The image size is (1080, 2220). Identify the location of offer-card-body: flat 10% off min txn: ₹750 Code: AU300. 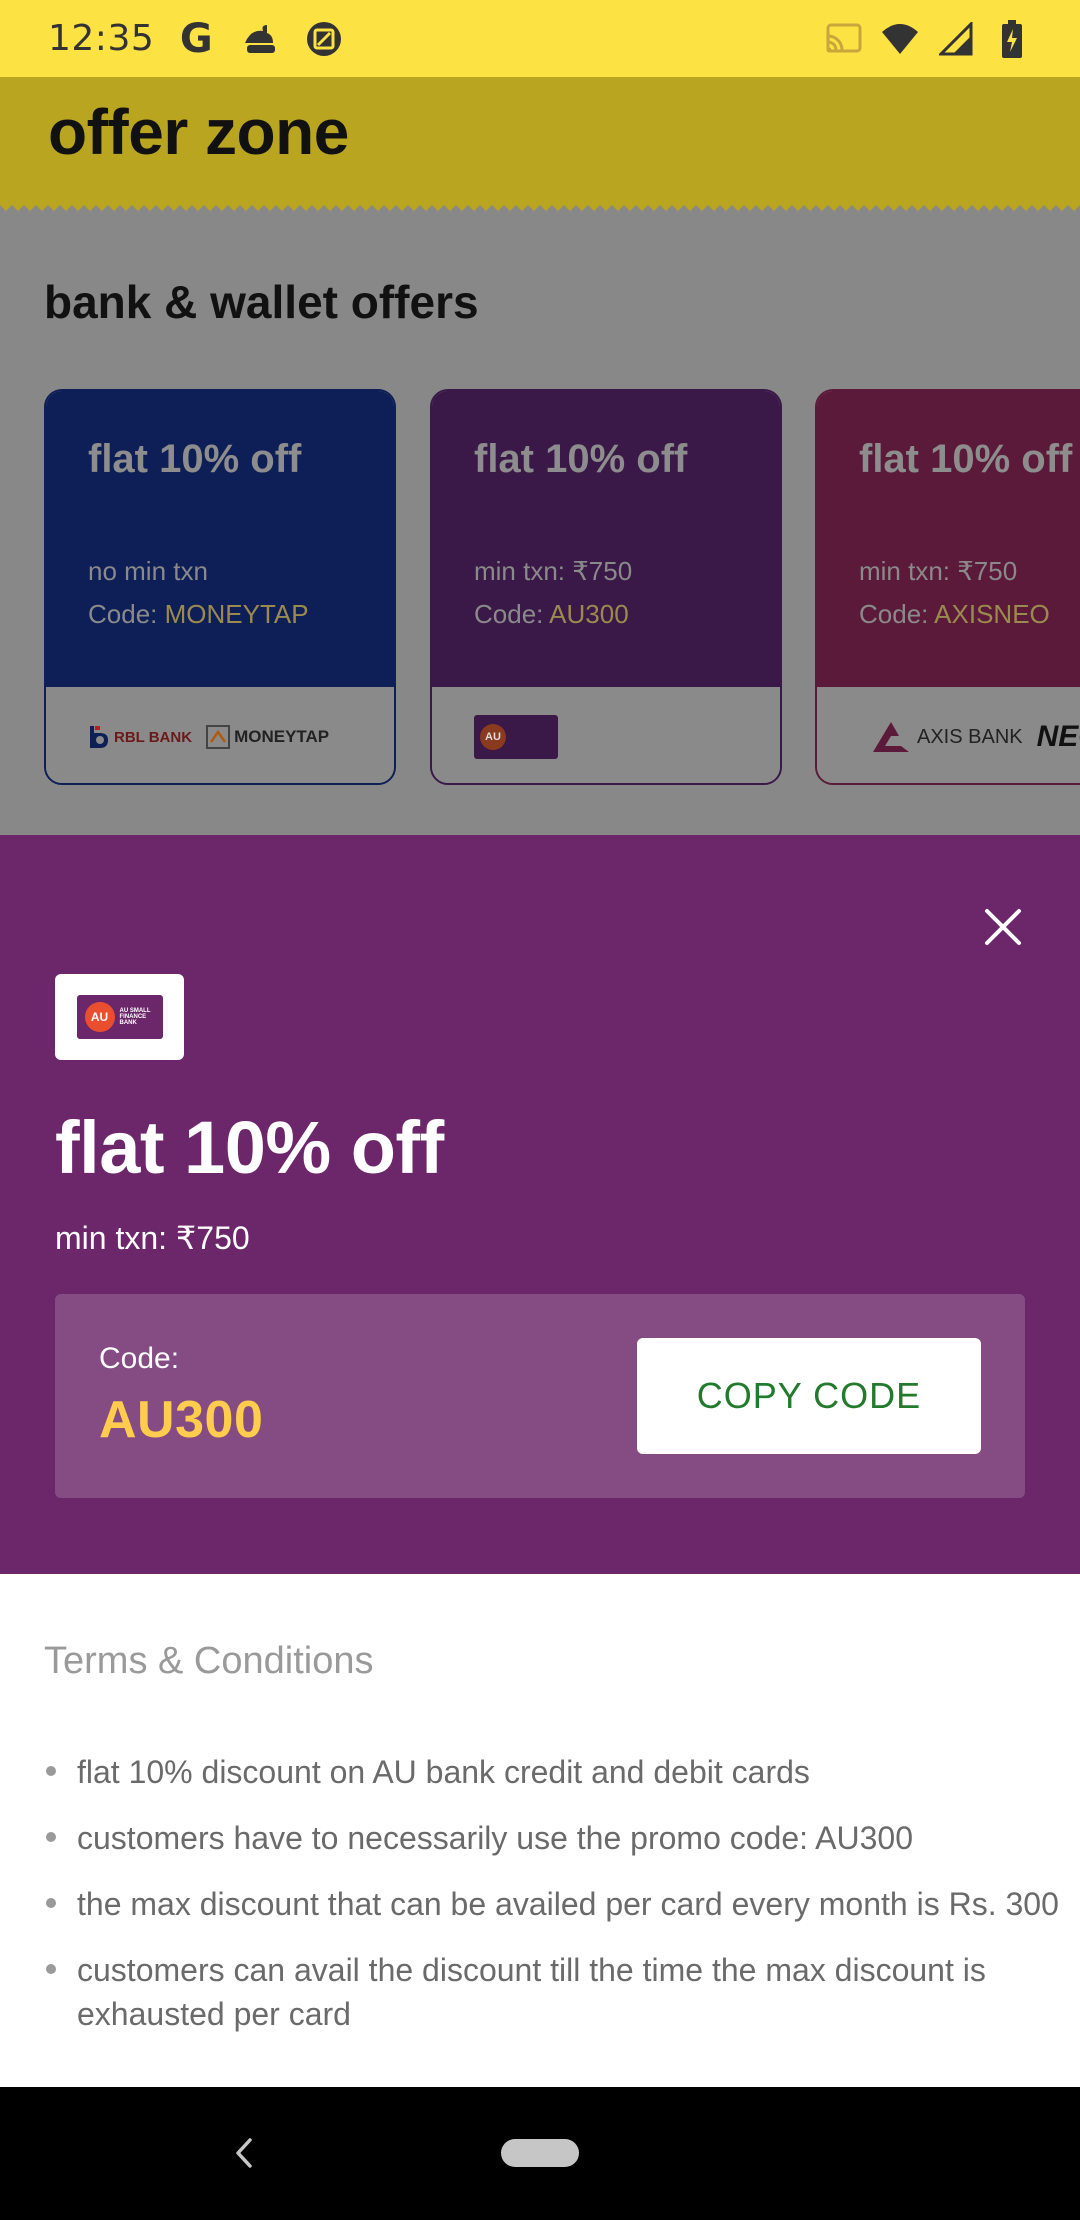
(606, 539).